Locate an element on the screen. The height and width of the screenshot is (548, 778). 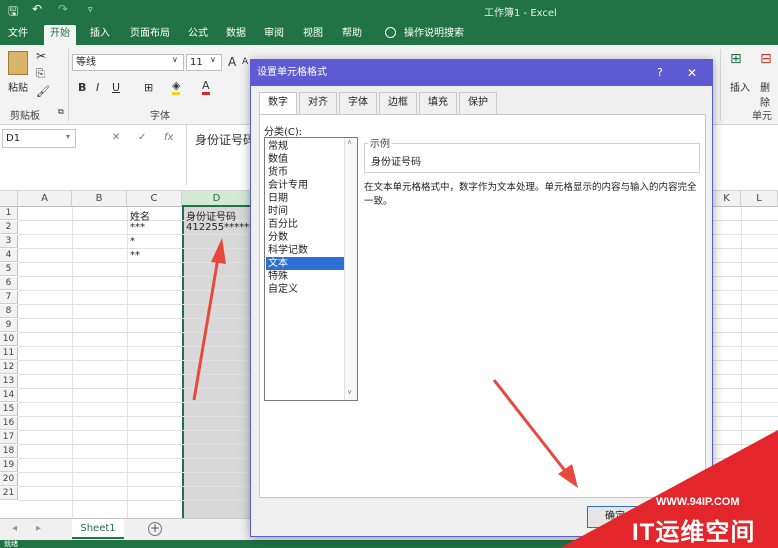
name-box: D1 is located at coordinates (39, 138).